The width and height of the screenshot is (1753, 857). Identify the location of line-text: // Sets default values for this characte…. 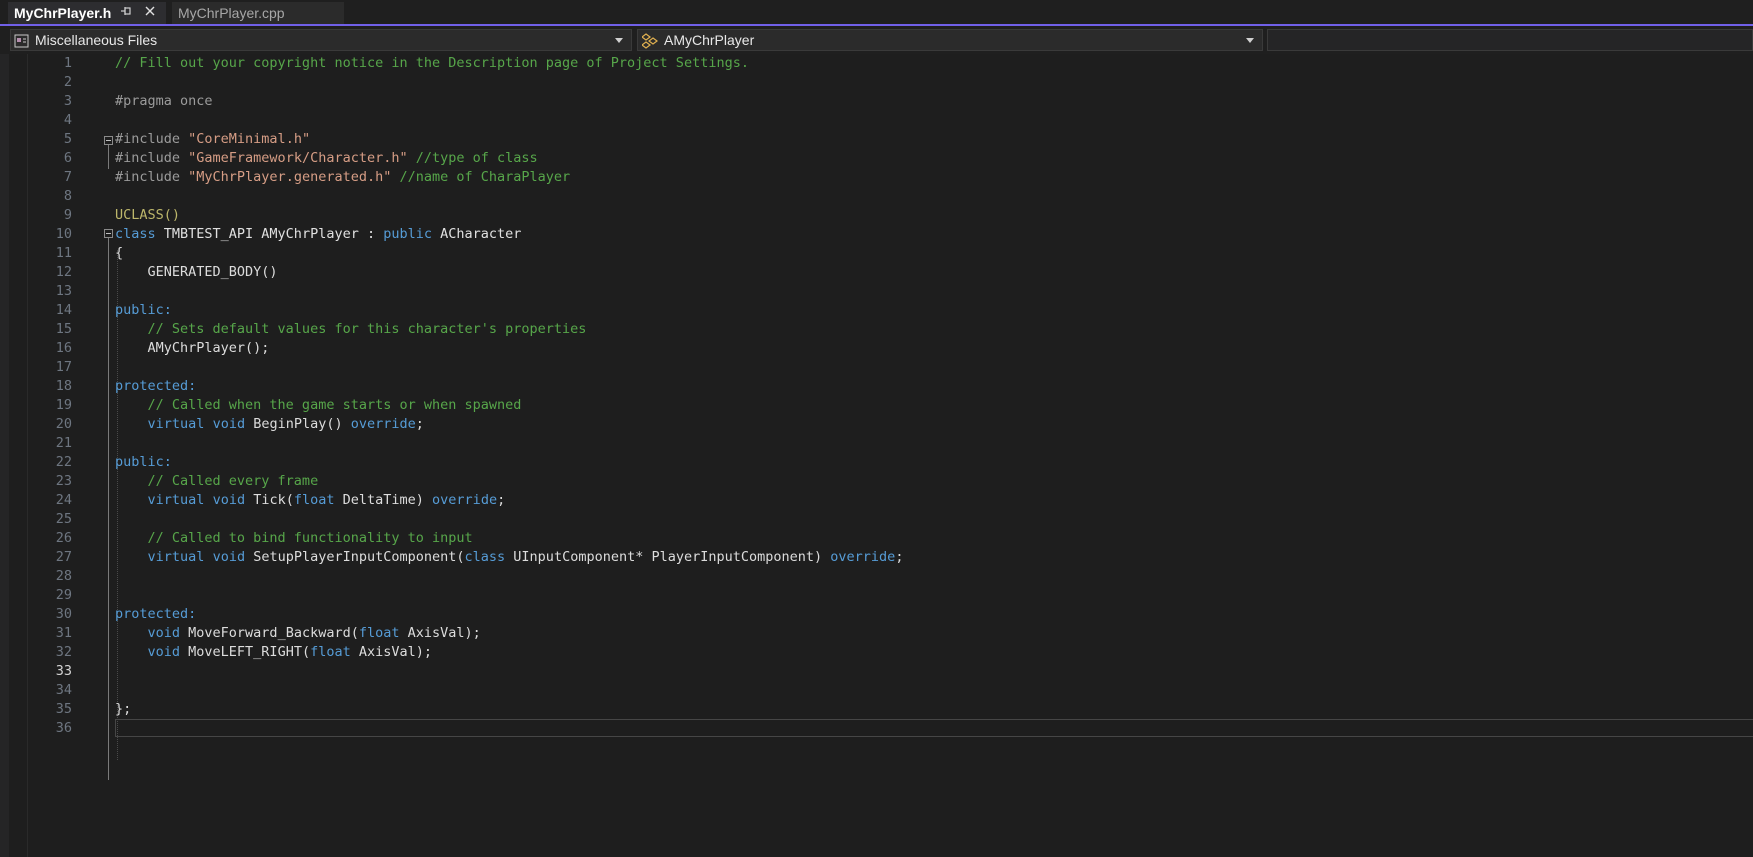
(351, 329).